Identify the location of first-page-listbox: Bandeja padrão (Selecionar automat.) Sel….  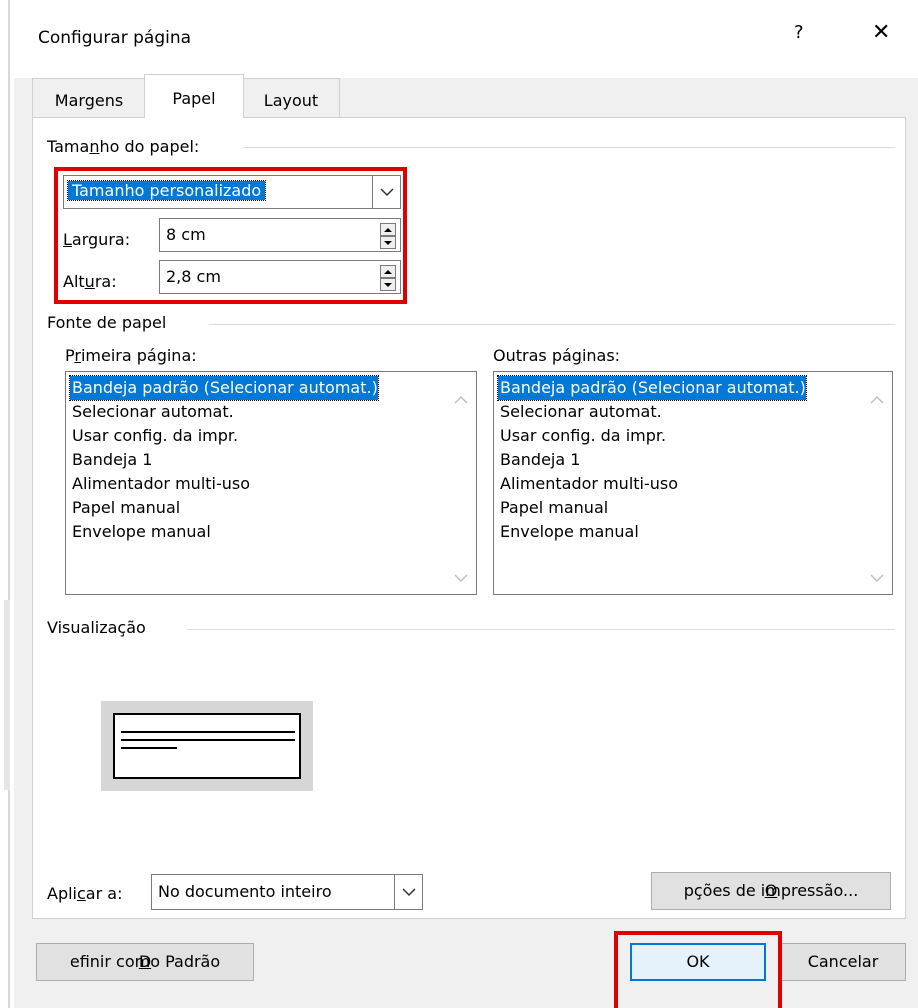
(271, 483).